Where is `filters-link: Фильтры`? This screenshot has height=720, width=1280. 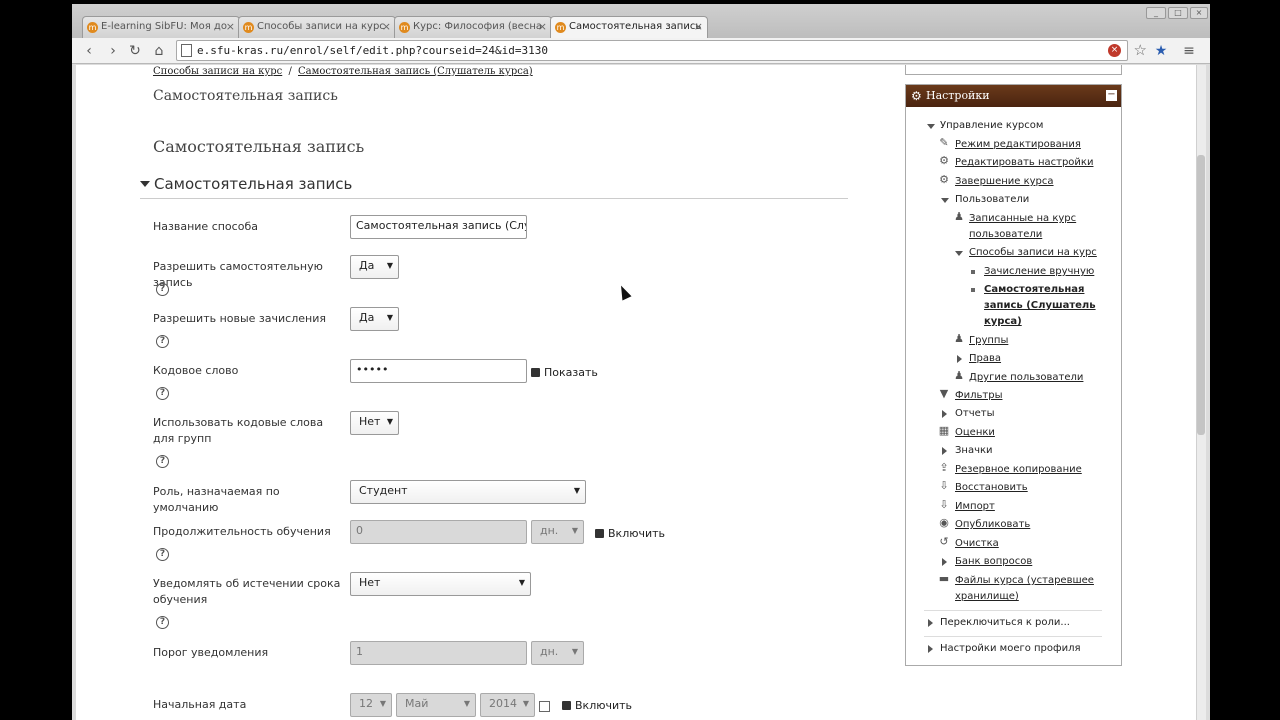 filters-link: Фильтры is located at coordinates (978, 396).